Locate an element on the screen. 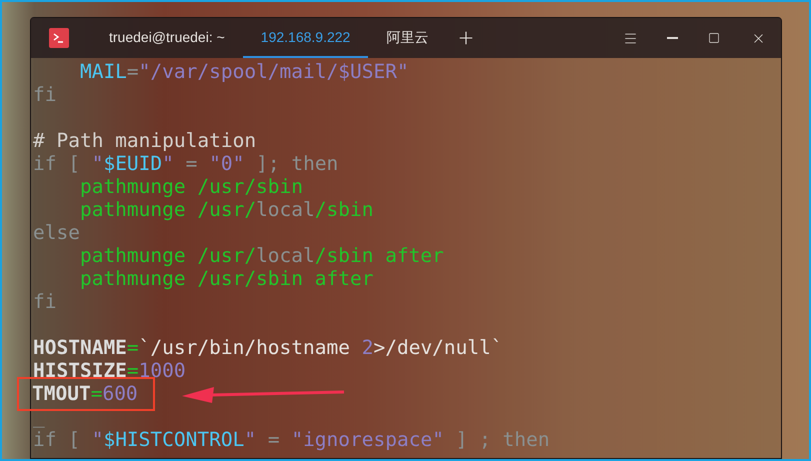  code-line: HOSTNAME=`/usr/bin/hostname 2>/dev/null` is located at coordinates (268, 347).